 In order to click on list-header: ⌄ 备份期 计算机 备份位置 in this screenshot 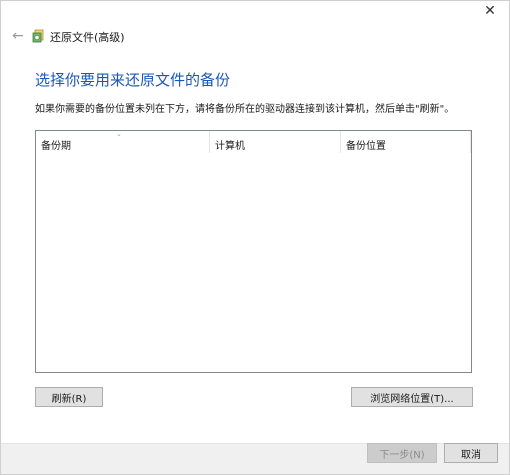, I will do `click(253, 141)`.